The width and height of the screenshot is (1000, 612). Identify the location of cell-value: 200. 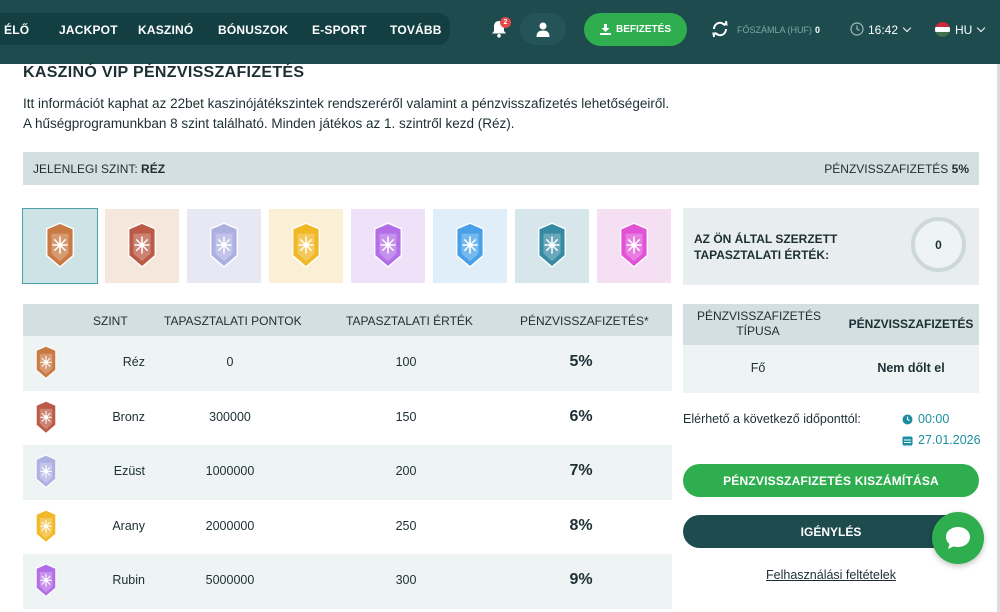
(406, 471).